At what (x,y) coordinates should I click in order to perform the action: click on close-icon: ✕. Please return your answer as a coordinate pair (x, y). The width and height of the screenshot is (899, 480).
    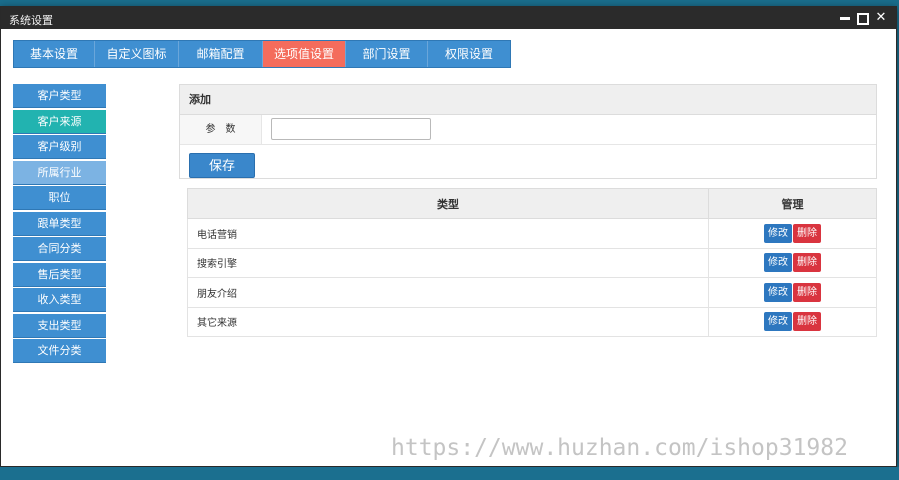
    Looking at the image, I should click on (881, 17).